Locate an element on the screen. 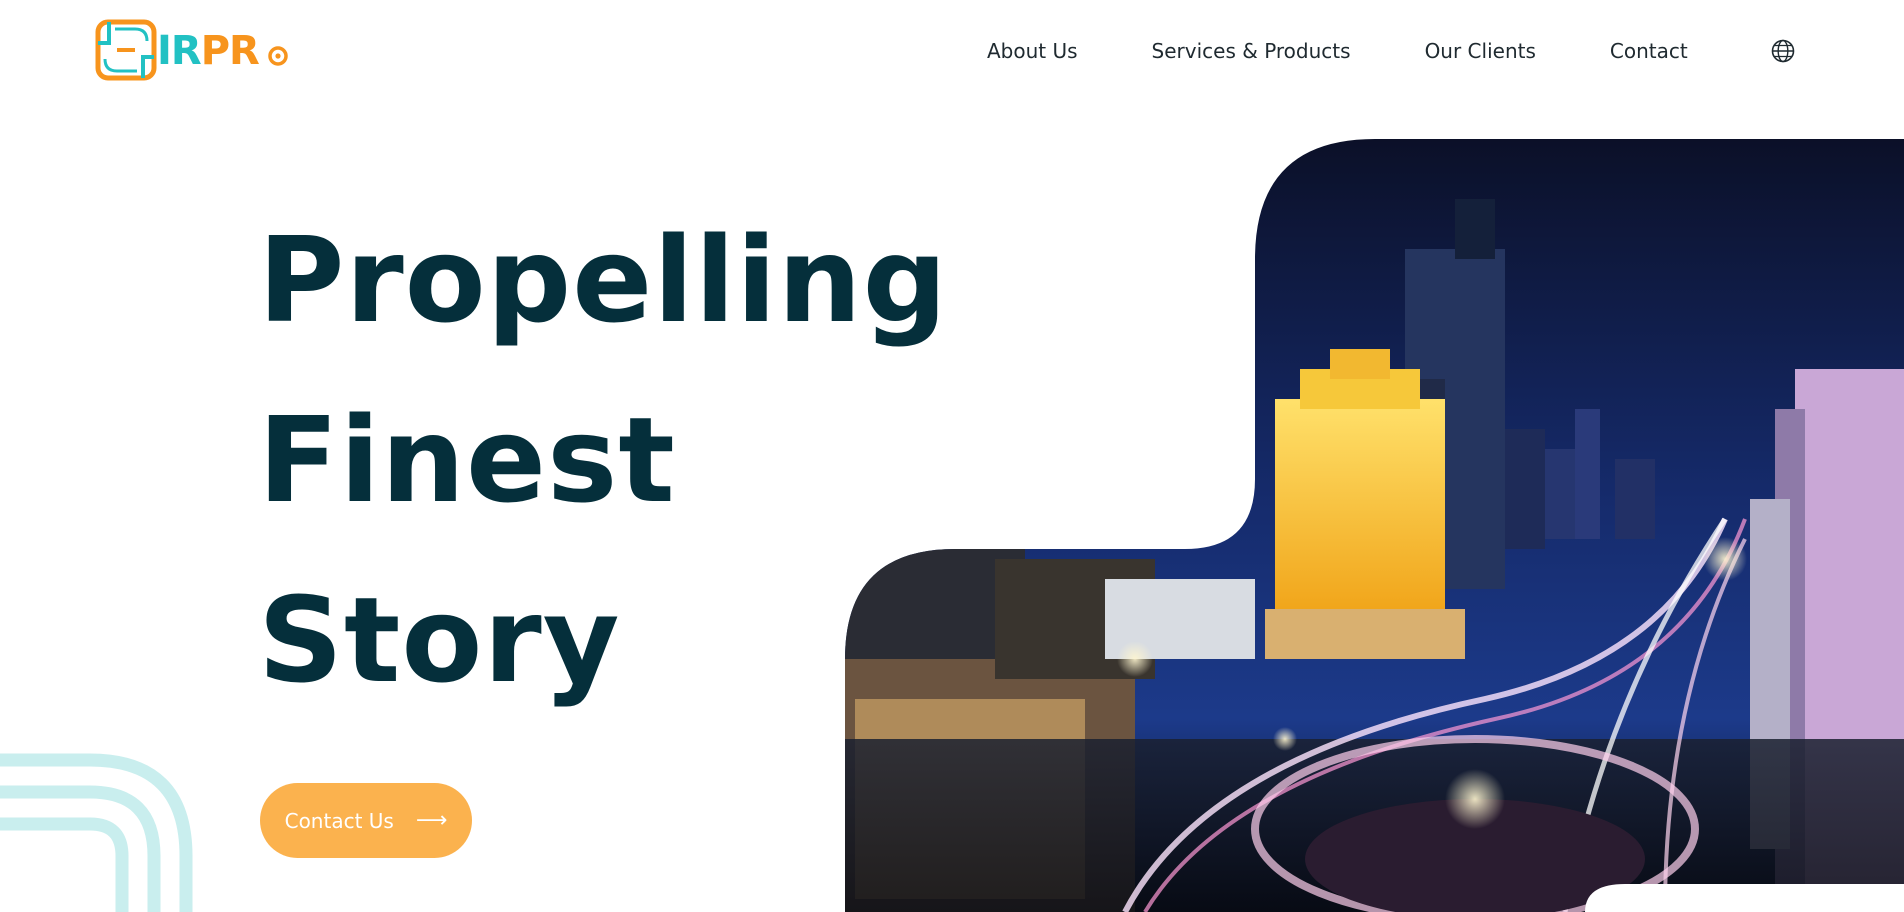 The image size is (1904, 912). logo-wordmark-pr: PR is located at coordinates (230, 51).